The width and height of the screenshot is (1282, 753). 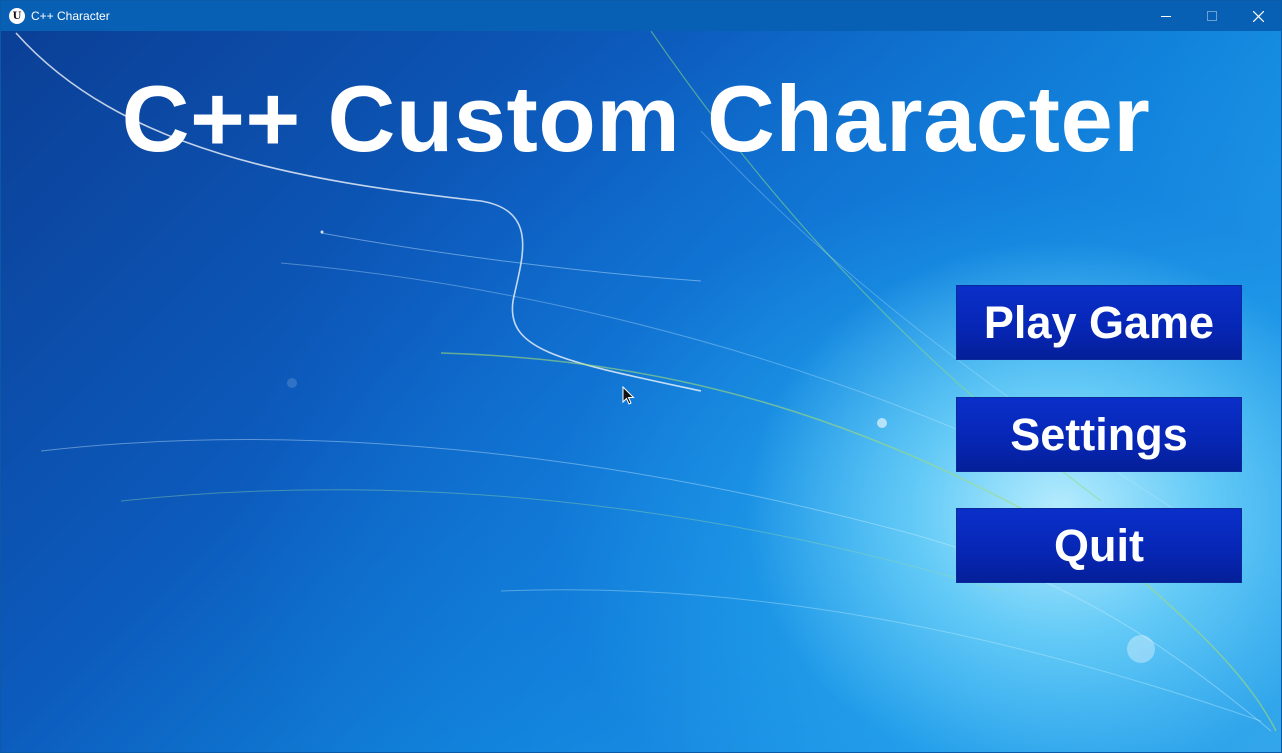 What do you see at coordinates (636, 118) in the screenshot?
I see `main-menu-title: C++ Custom Character` at bounding box center [636, 118].